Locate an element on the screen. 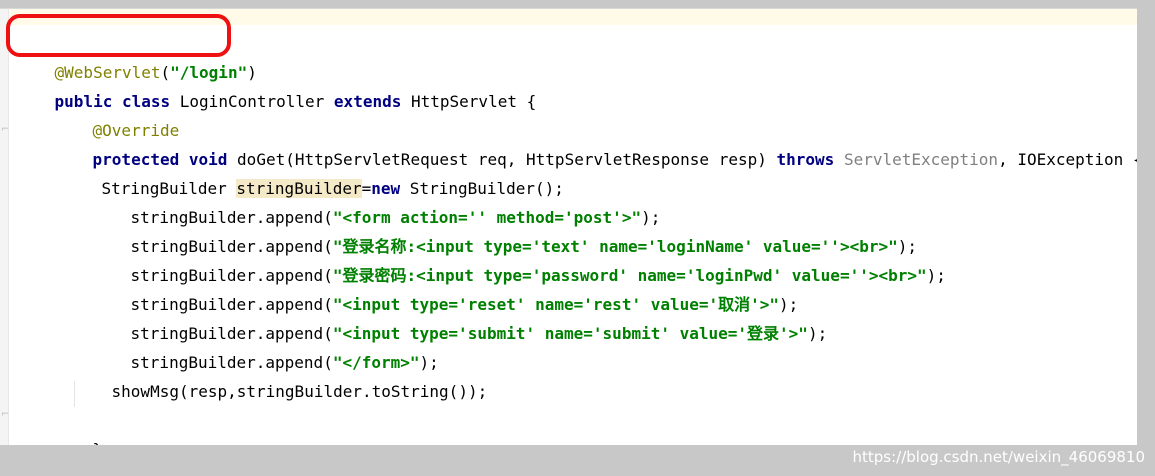 This screenshot has height=476, width=1155. exception-token: ServletException is located at coordinates (921, 159).